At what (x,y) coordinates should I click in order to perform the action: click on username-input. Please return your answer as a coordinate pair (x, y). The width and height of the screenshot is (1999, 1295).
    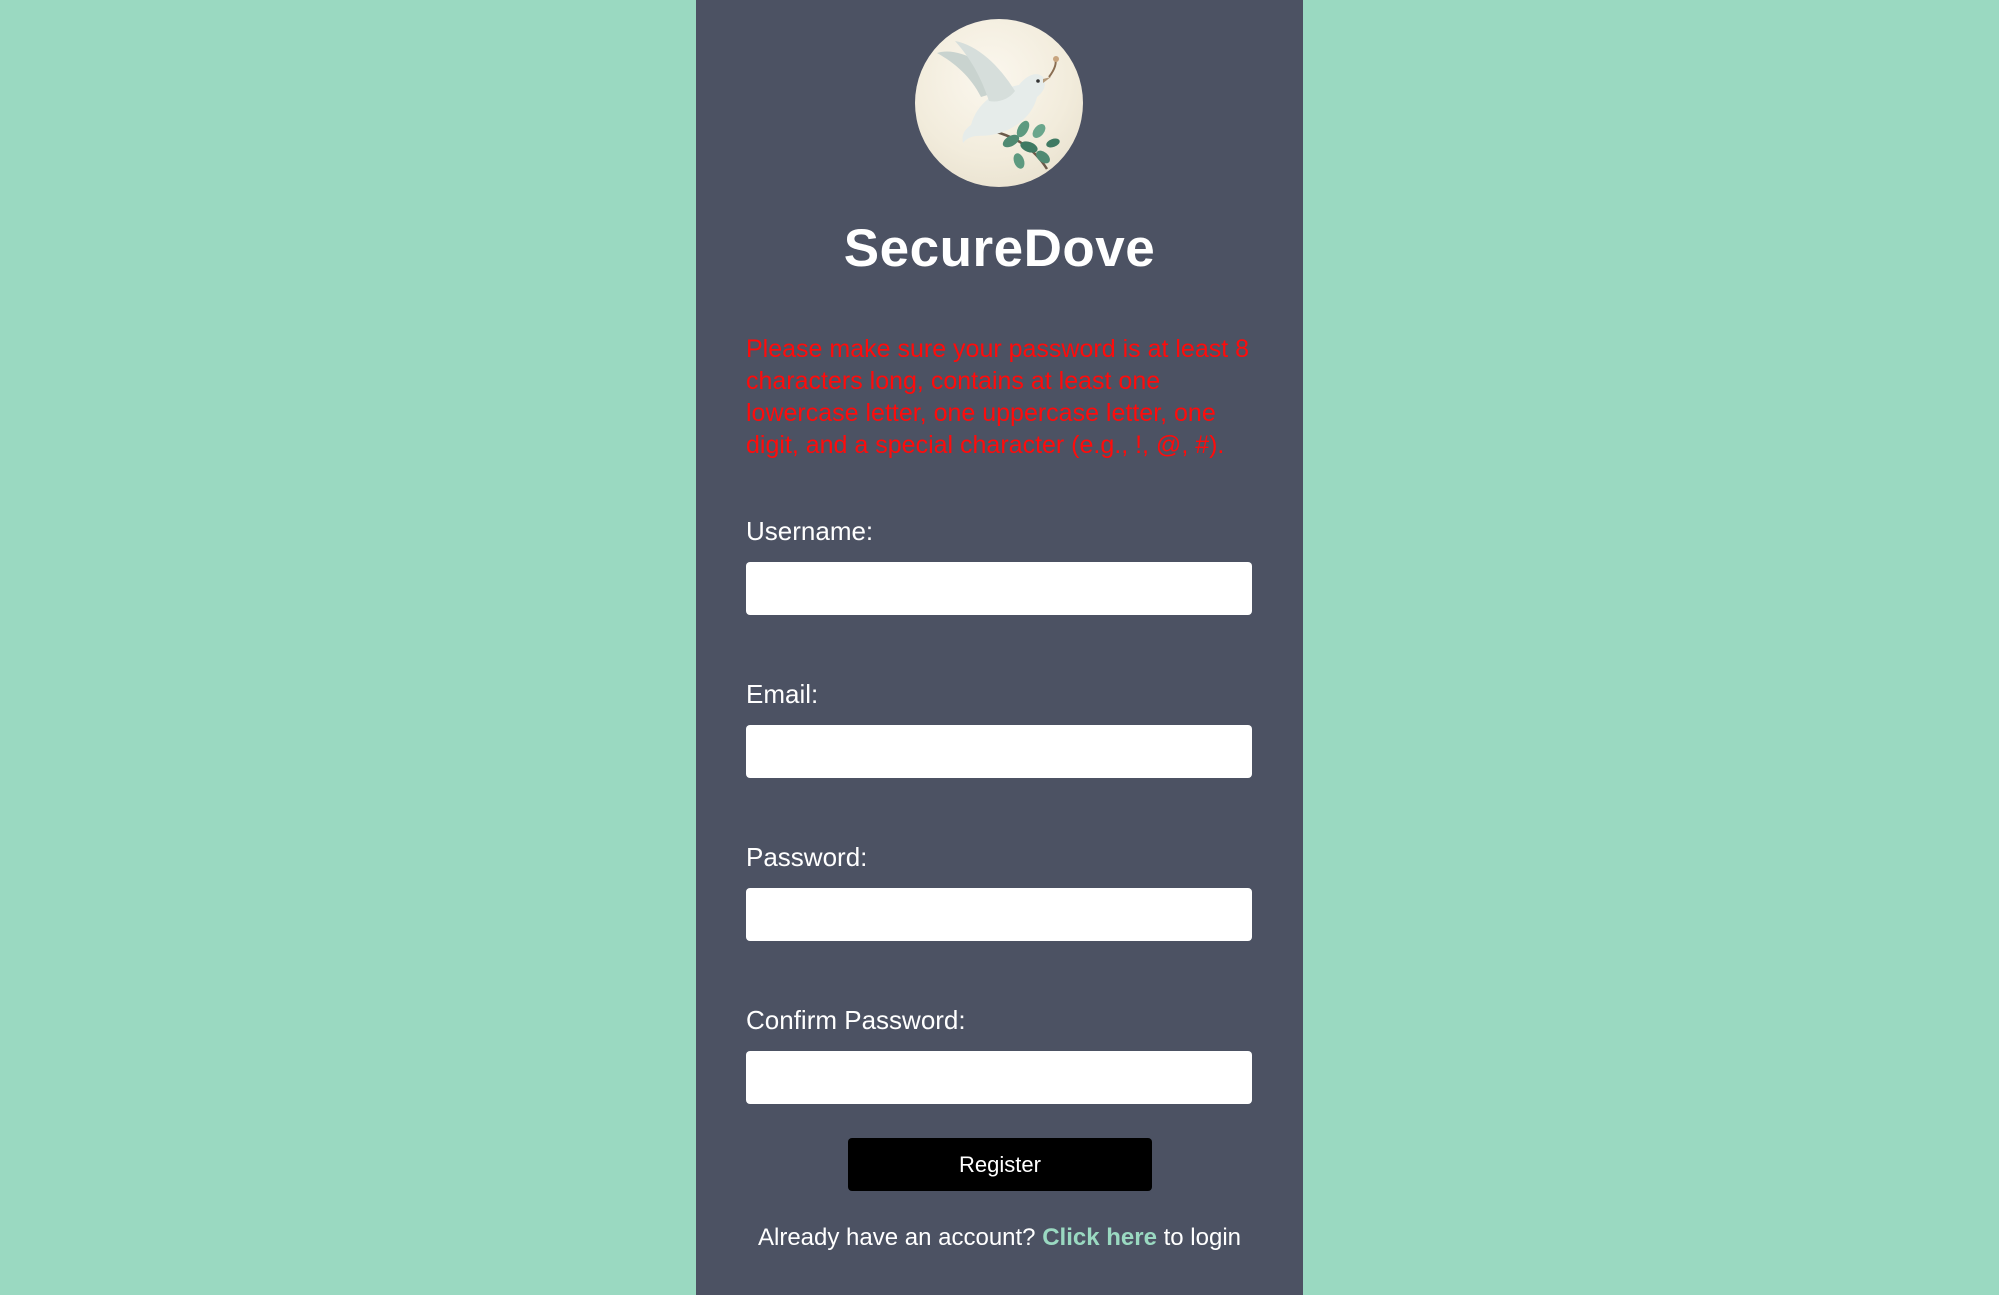
    Looking at the image, I should click on (999, 588).